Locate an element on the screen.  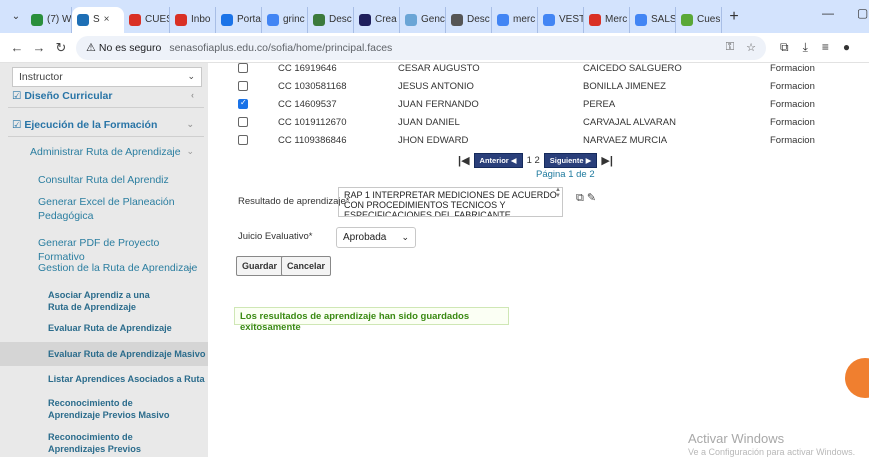
back-icon: ← is located at coordinates (17, 47).